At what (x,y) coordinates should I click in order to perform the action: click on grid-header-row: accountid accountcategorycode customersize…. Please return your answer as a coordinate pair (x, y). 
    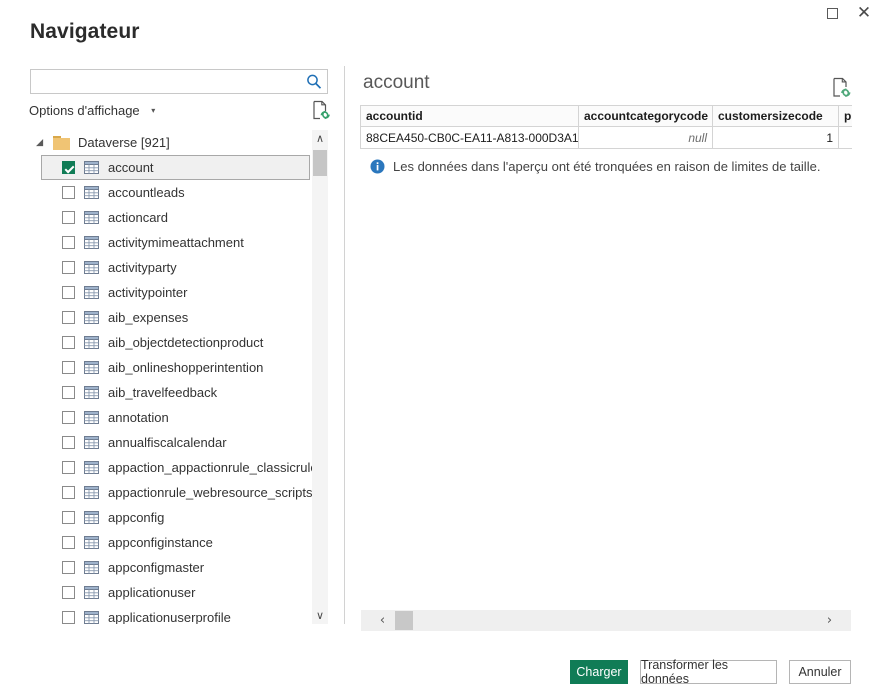
    Looking at the image, I should click on (606, 116).